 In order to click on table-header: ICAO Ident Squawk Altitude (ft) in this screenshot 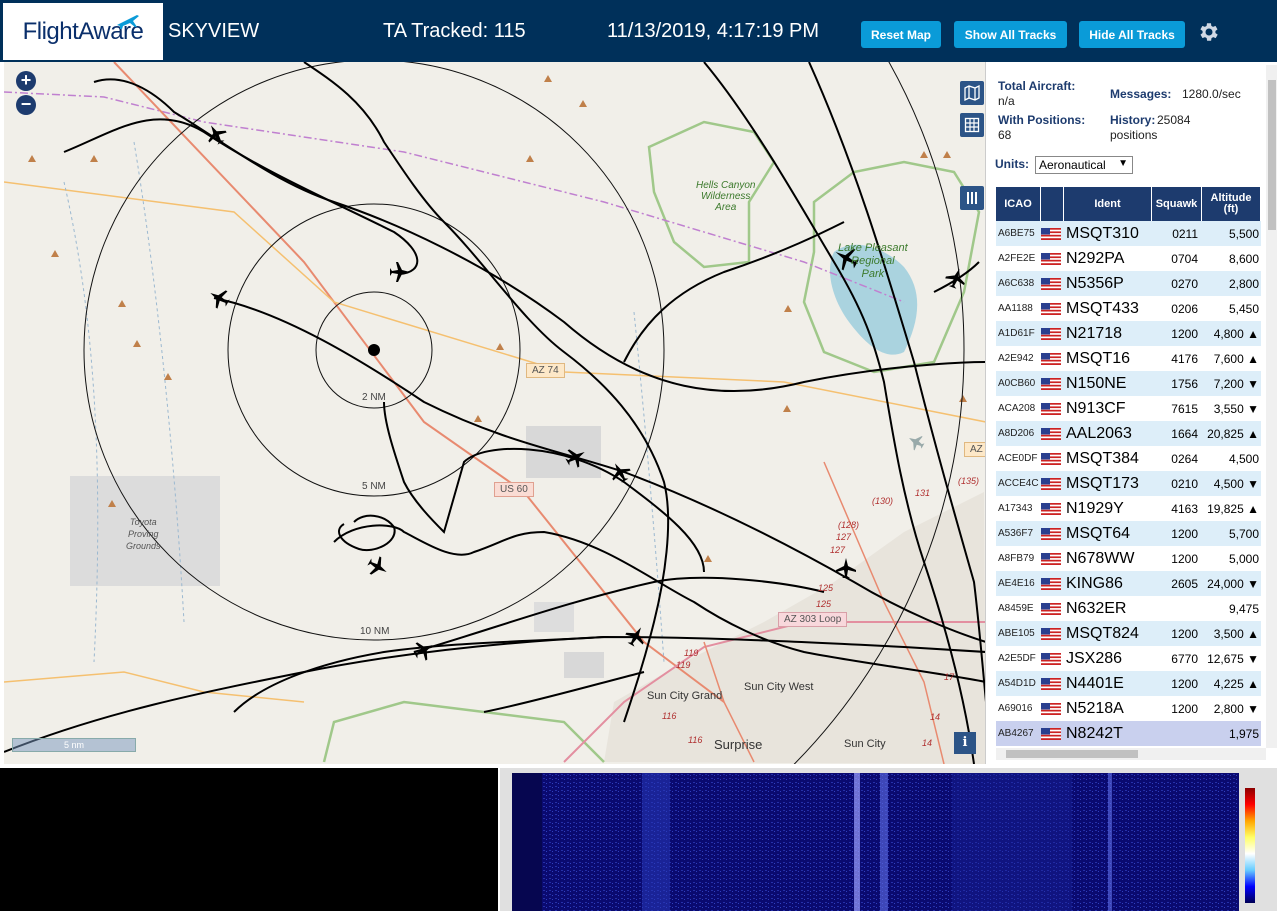, I will do `click(1128, 204)`.